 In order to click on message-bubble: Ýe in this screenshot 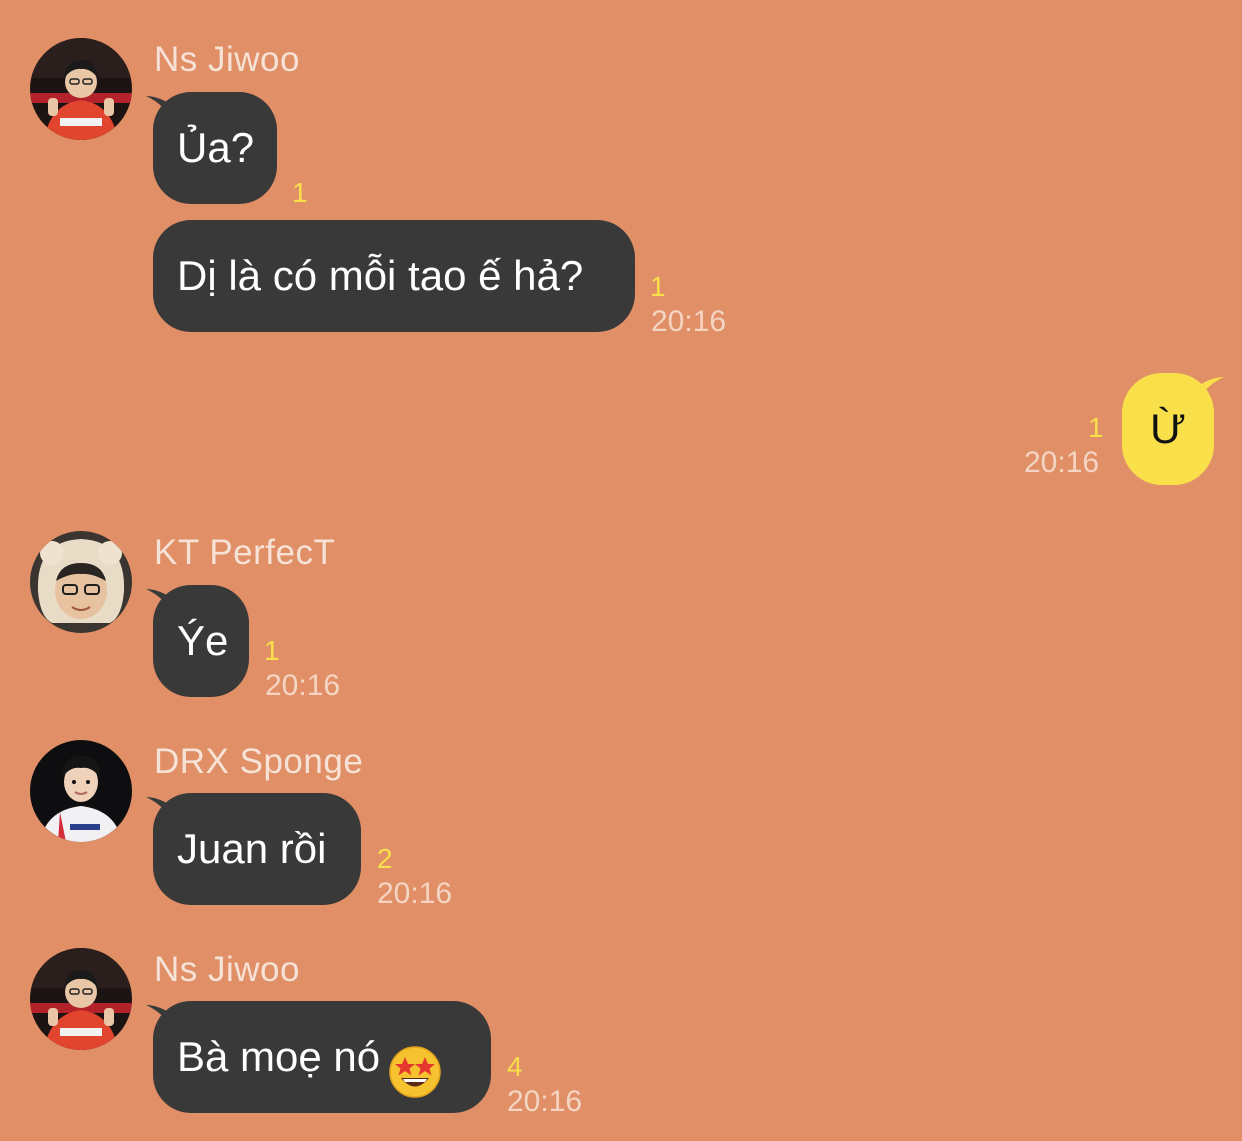, I will do `click(201, 641)`.